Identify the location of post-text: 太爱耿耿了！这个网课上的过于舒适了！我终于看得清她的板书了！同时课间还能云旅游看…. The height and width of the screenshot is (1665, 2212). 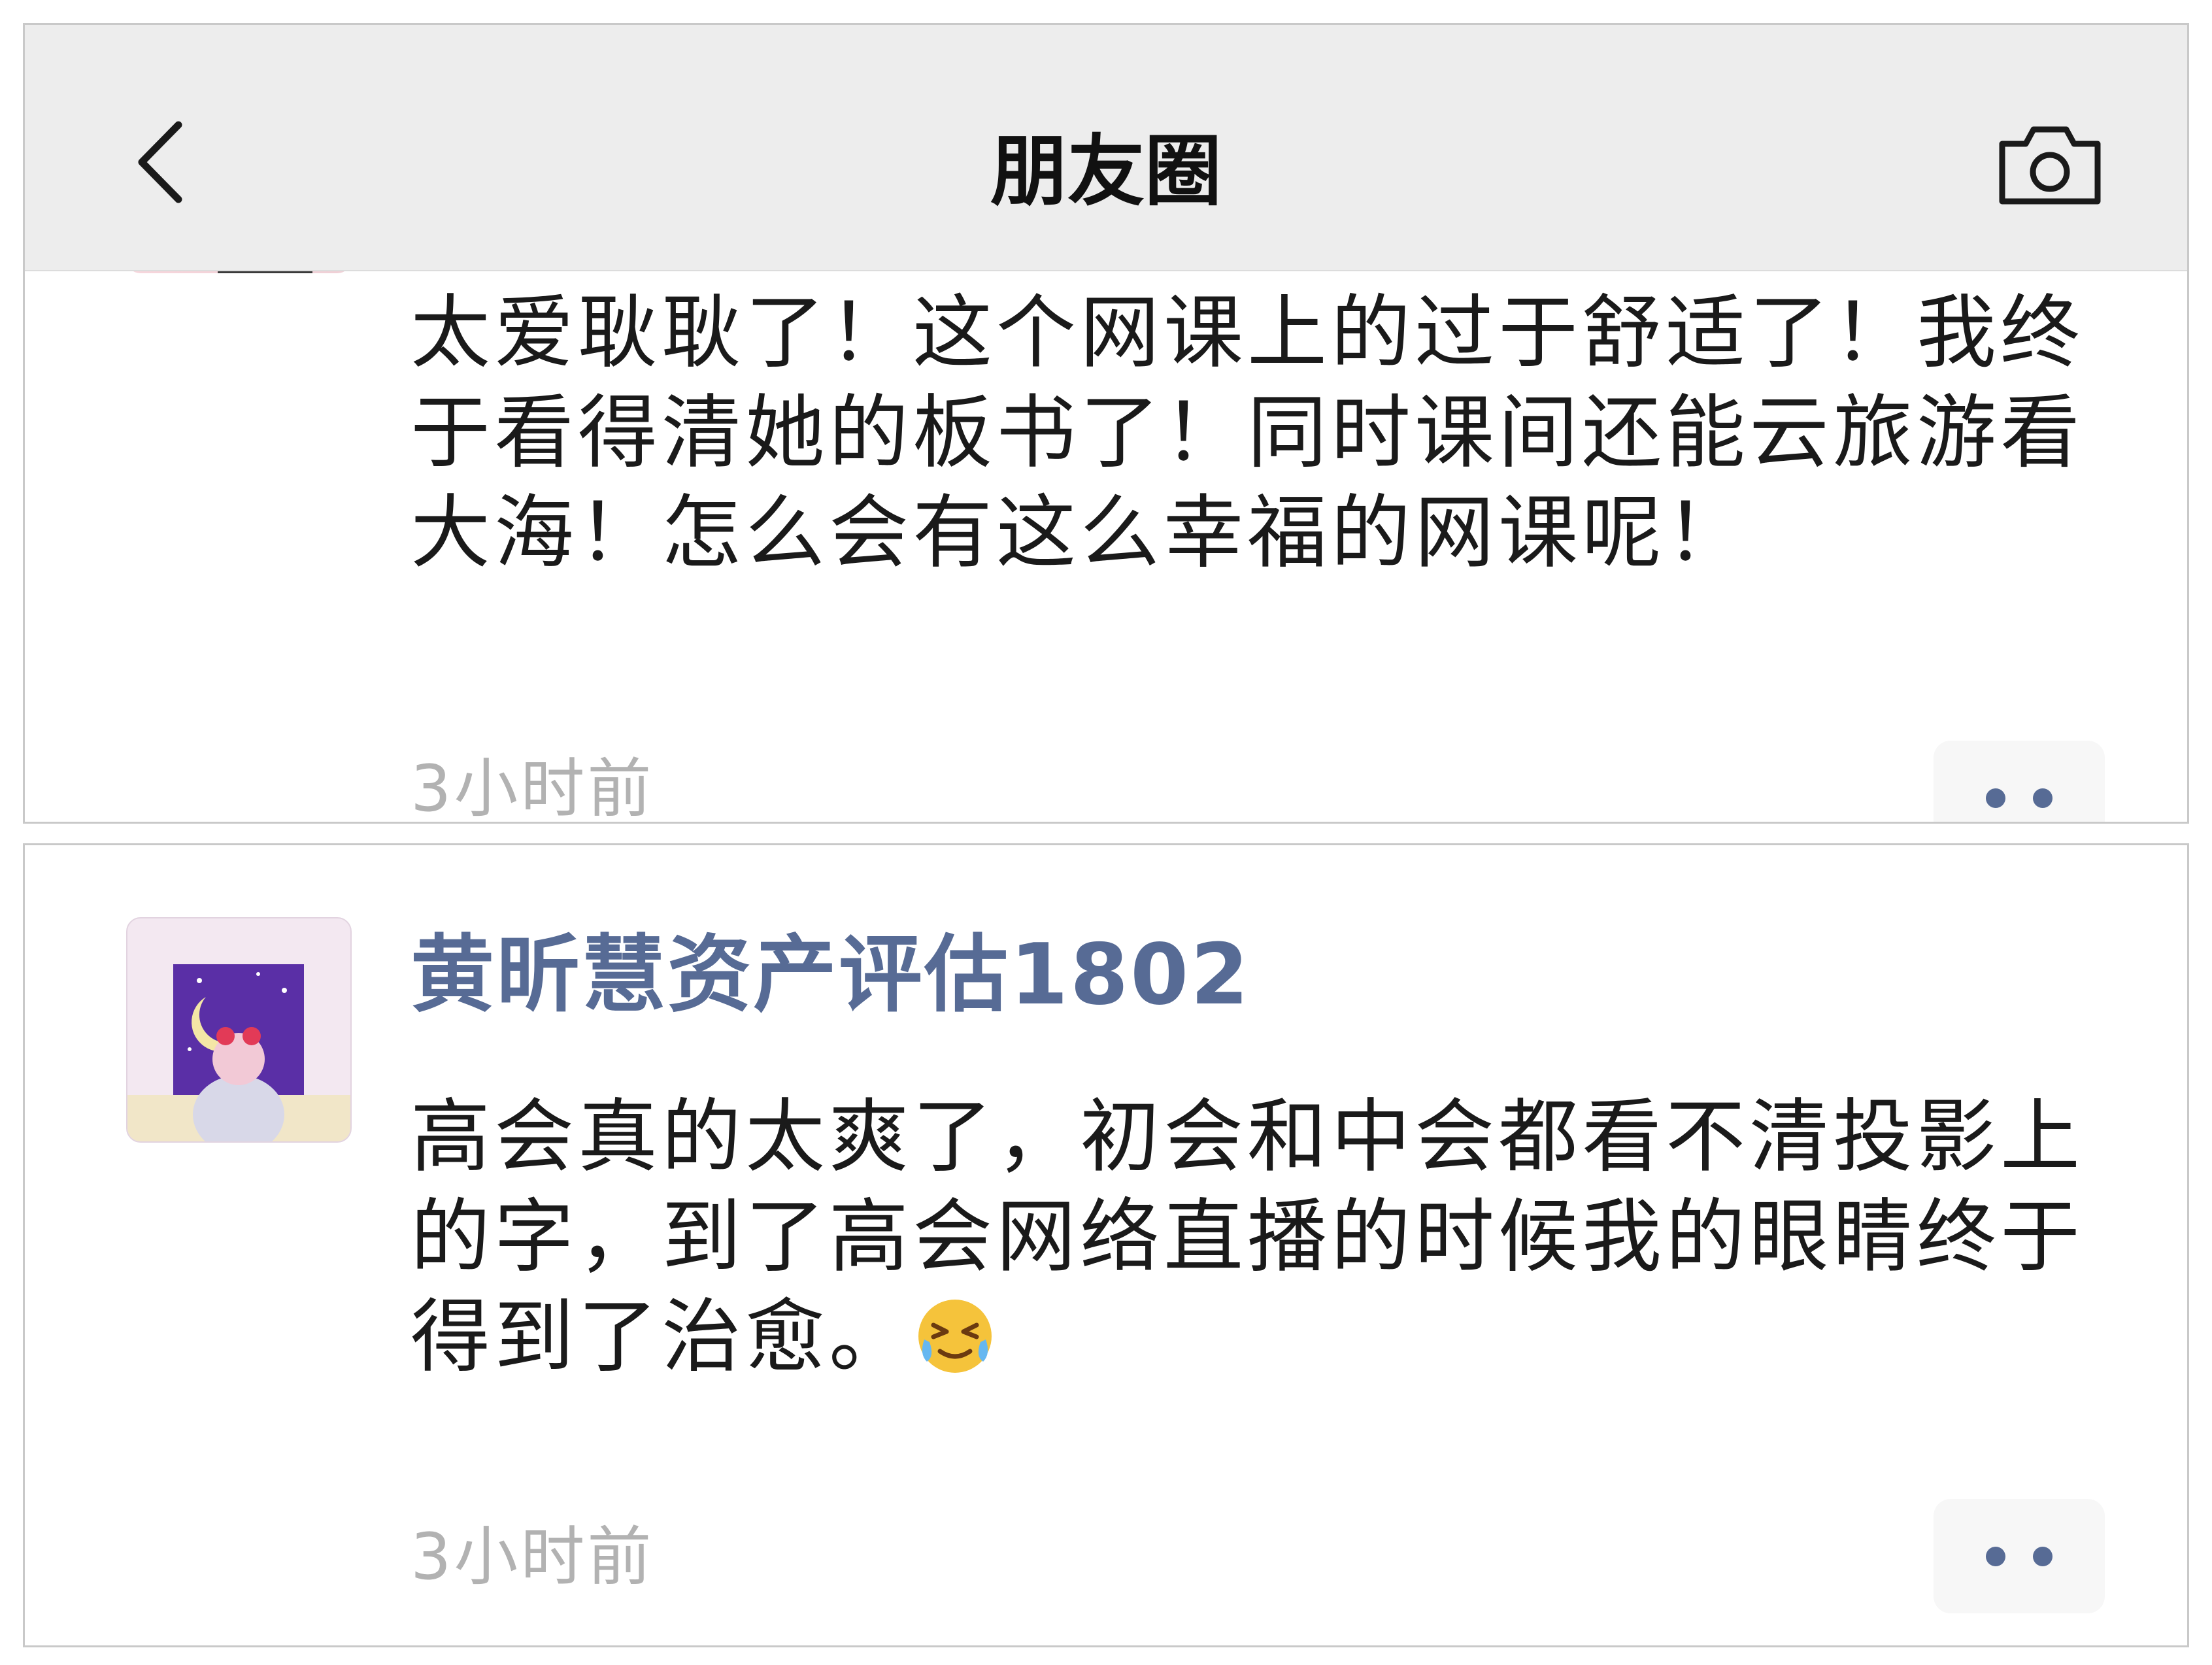
(1247, 432).